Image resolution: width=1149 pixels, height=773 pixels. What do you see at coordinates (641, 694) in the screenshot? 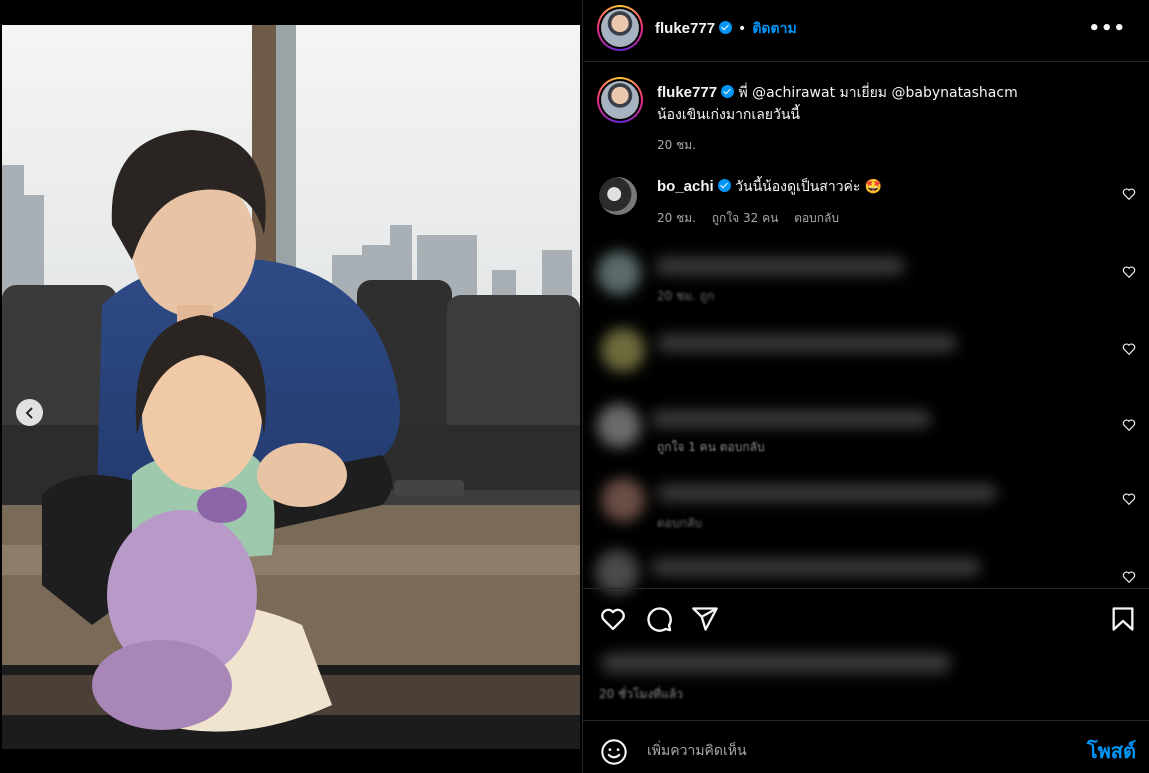
I see `post-time: 20 ชั่วโมงที่แล้ว` at bounding box center [641, 694].